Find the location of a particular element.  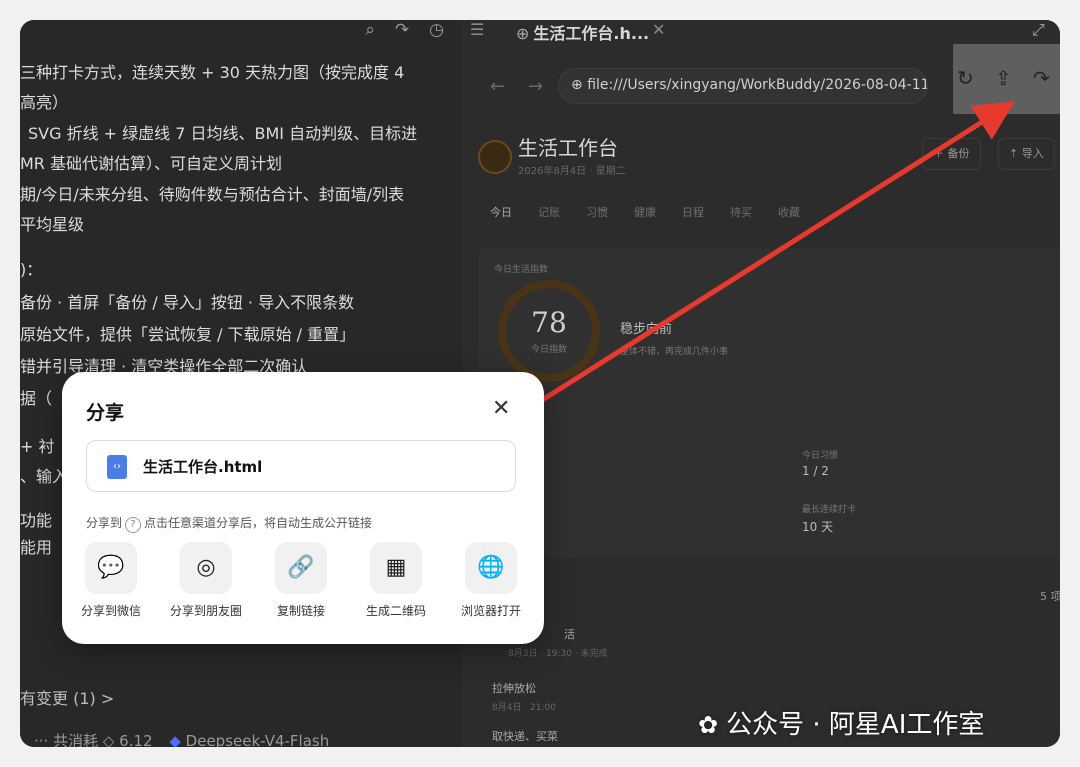

qrcode-button: ▦ 生成二维码 is located at coordinates (396, 580).